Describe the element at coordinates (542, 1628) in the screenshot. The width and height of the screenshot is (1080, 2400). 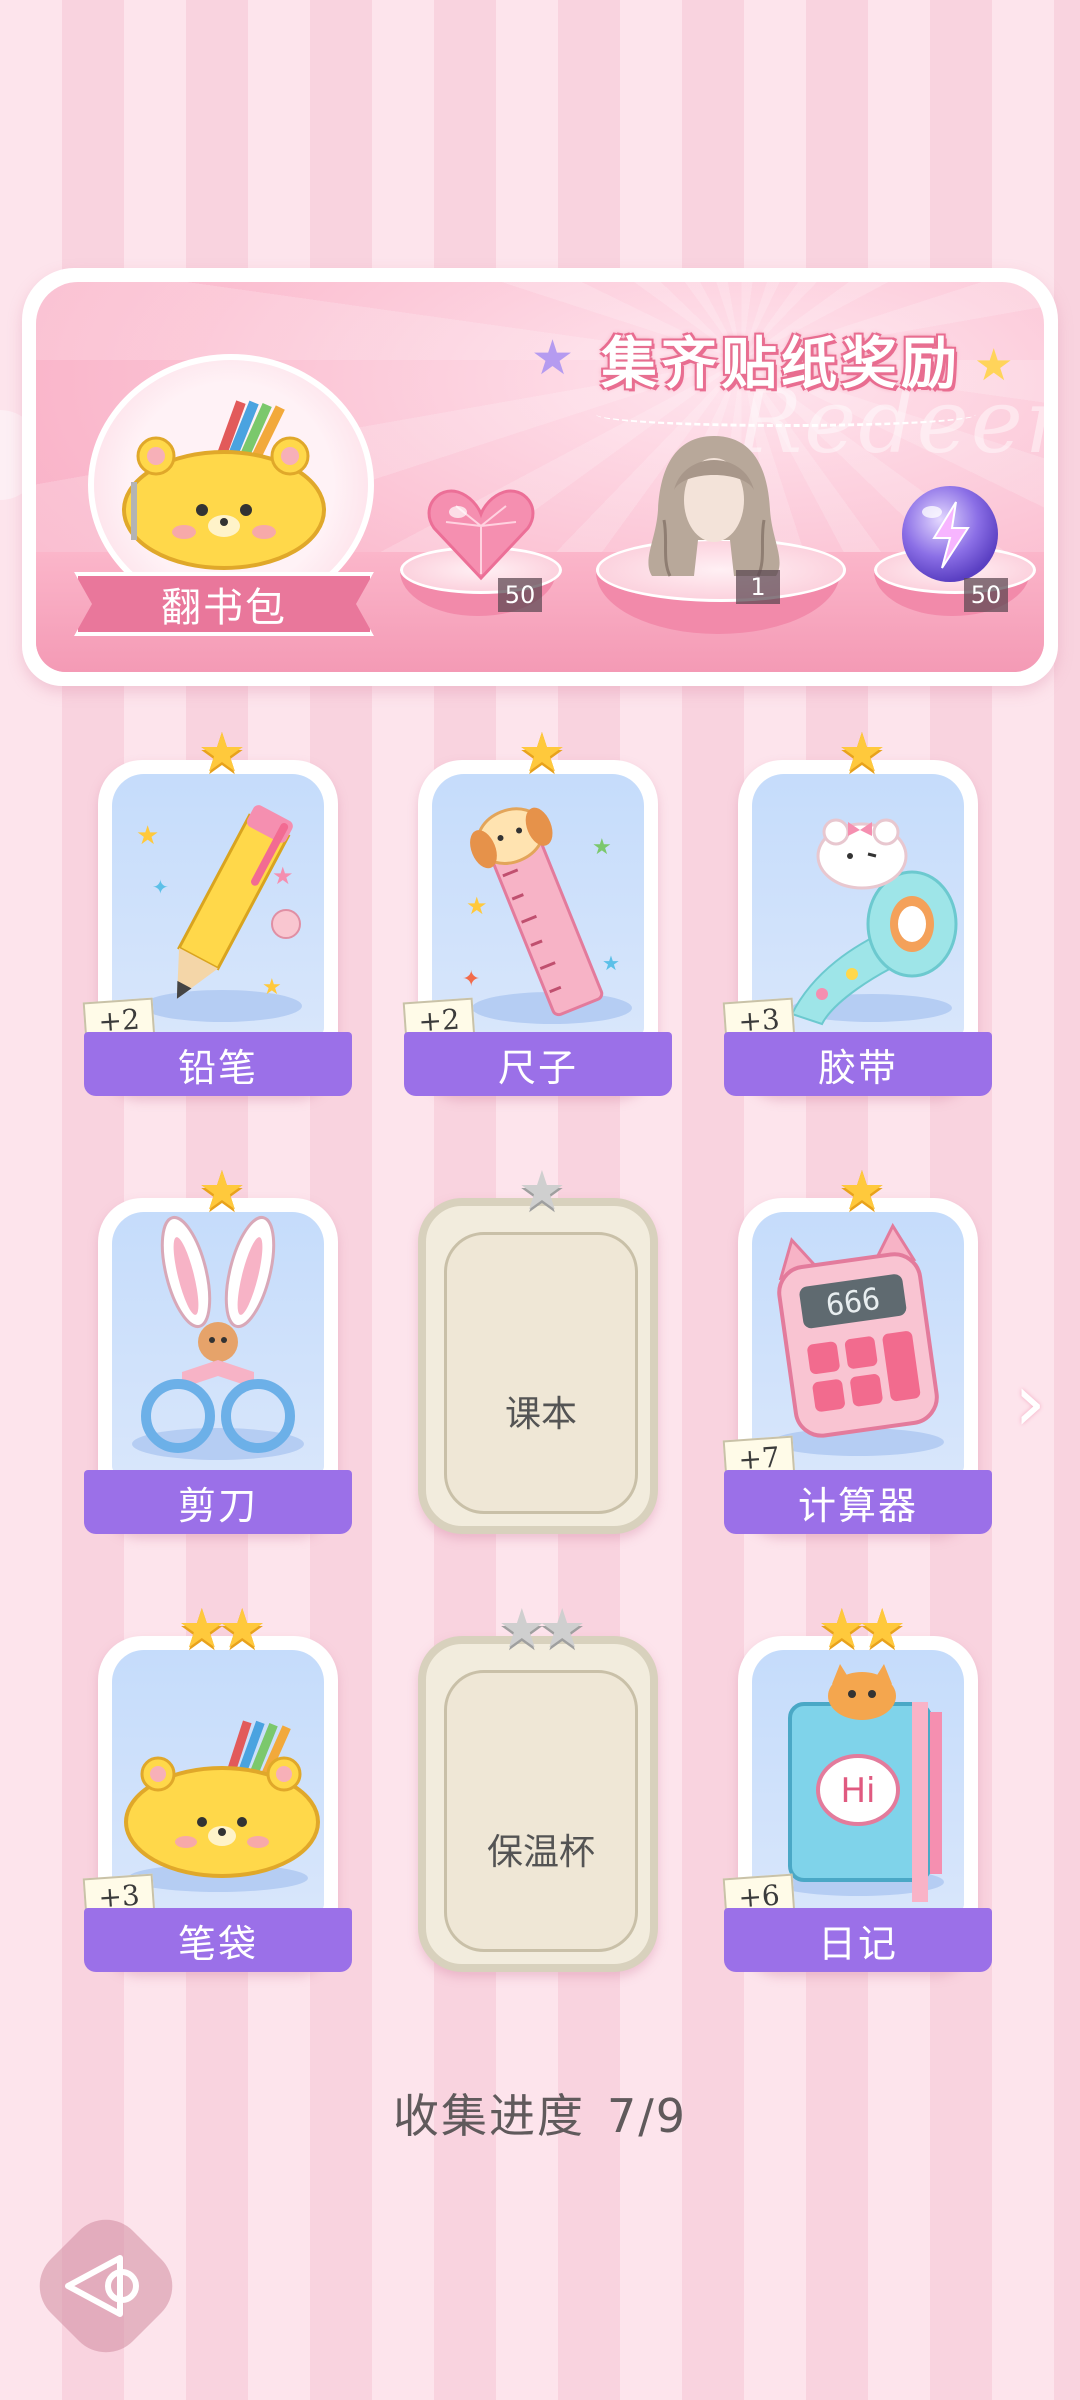
I see `star-rating-empty: ★★` at that location.